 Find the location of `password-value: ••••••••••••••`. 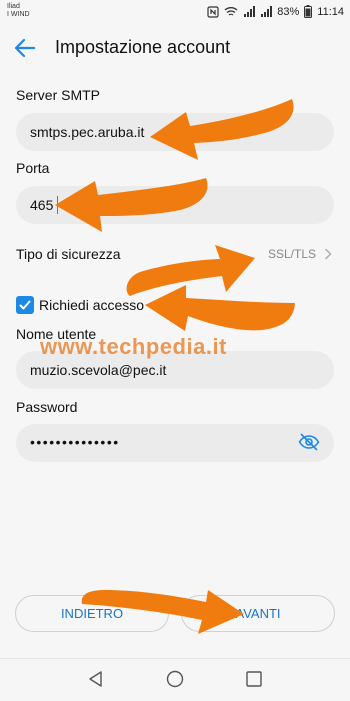

password-value: •••••••••••••• is located at coordinates (75, 442).